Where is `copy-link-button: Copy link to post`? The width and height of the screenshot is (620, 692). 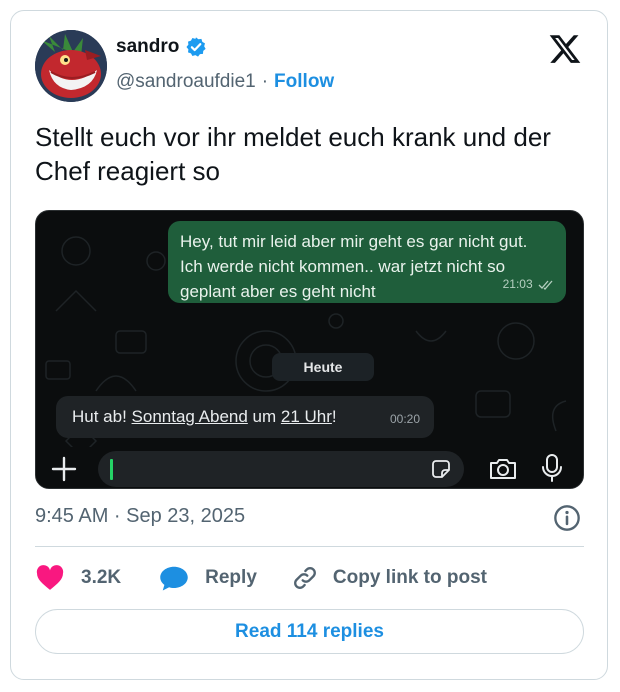 copy-link-button: Copy link to post is located at coordinates (389, 578).